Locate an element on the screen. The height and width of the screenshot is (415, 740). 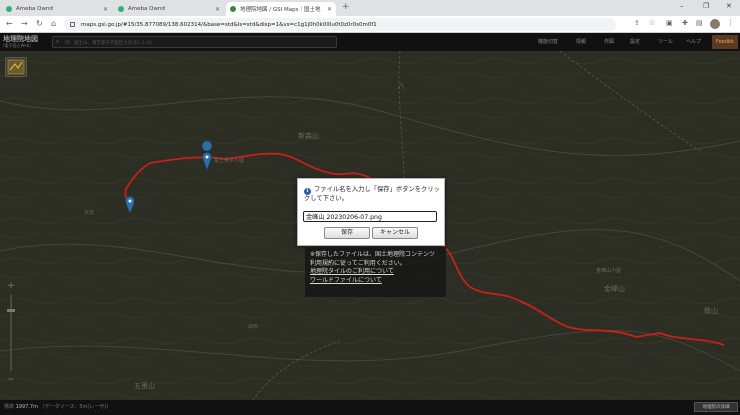
gsi-favicon-icon is located at coordinates (233, 9).